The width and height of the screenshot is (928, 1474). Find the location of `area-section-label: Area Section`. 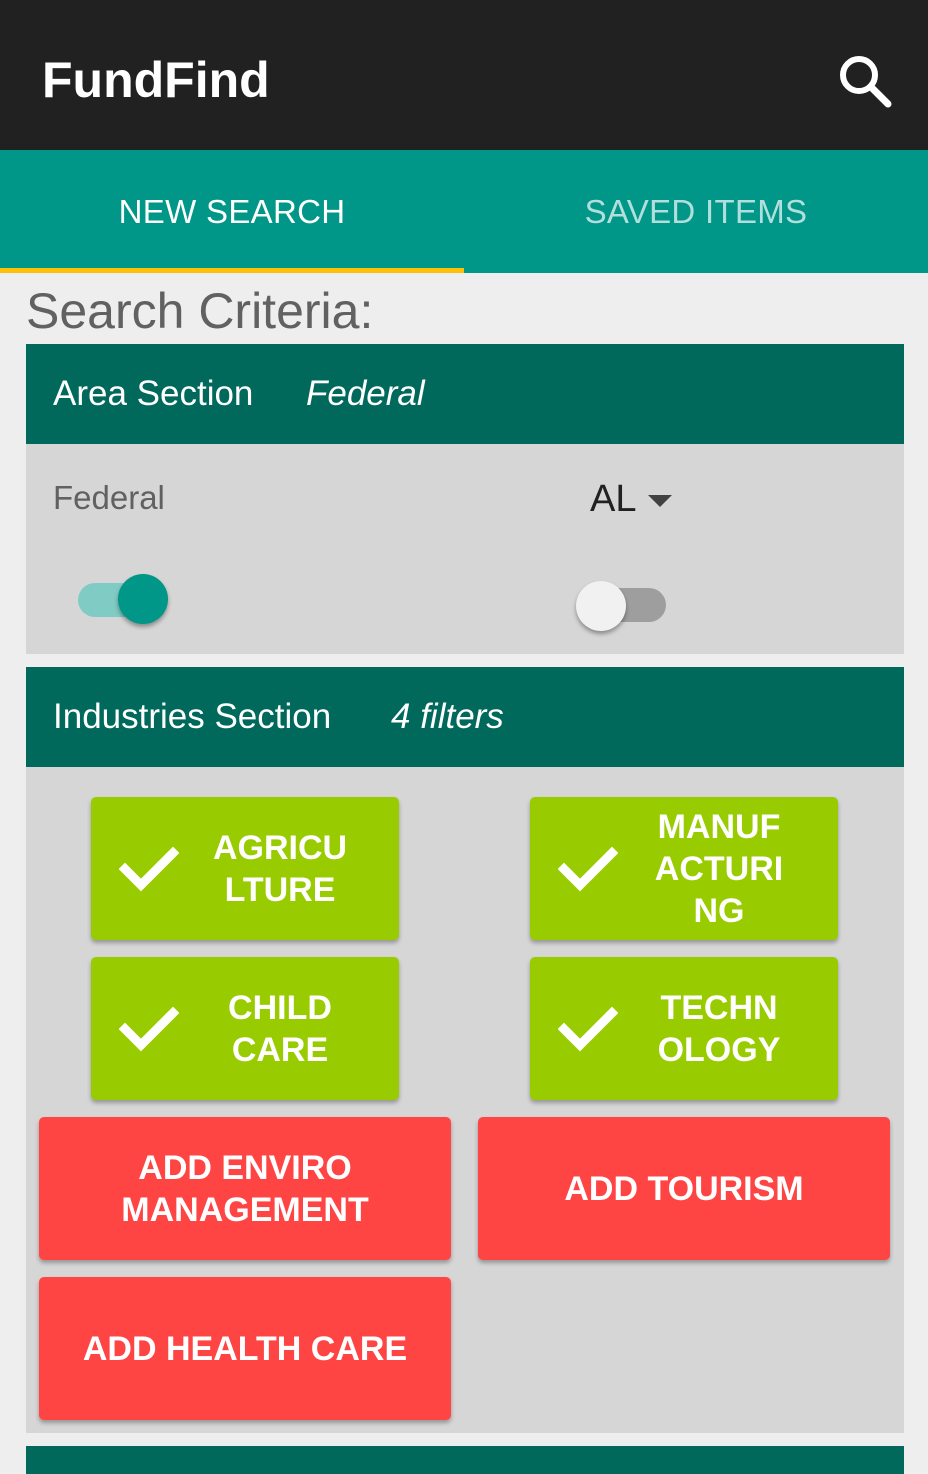

area-section-label: Area Section is located at coordinates (153, 393).